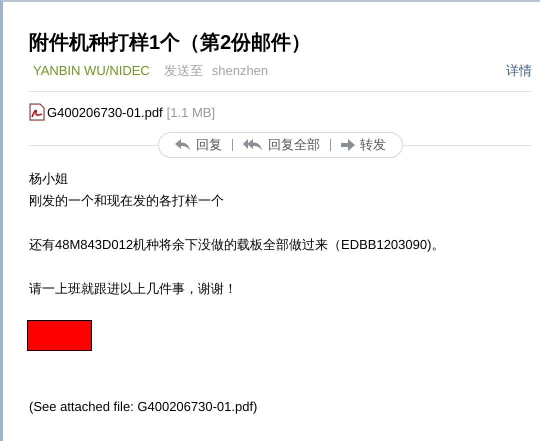 This screenshot has width=540, height=441. I want to click on filled-rectangle, so click(59, 335).